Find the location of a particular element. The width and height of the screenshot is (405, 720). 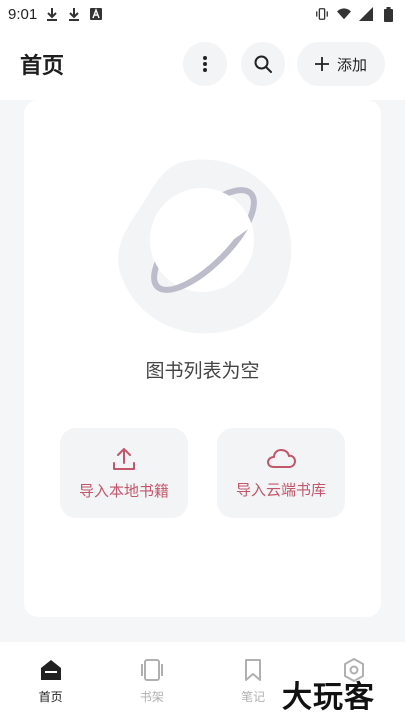

status-right is located at coordinates (355, 14).